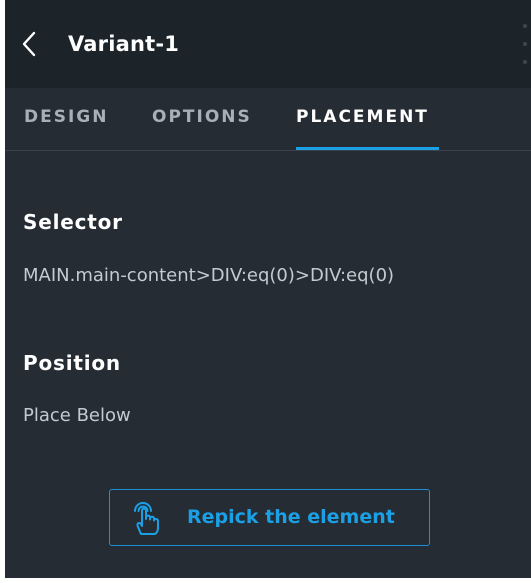  What do you see at coordinates (367, 119) in the screenshot?
I see `tab-placement: PLACEMENT` at bounding box center [367, 119].